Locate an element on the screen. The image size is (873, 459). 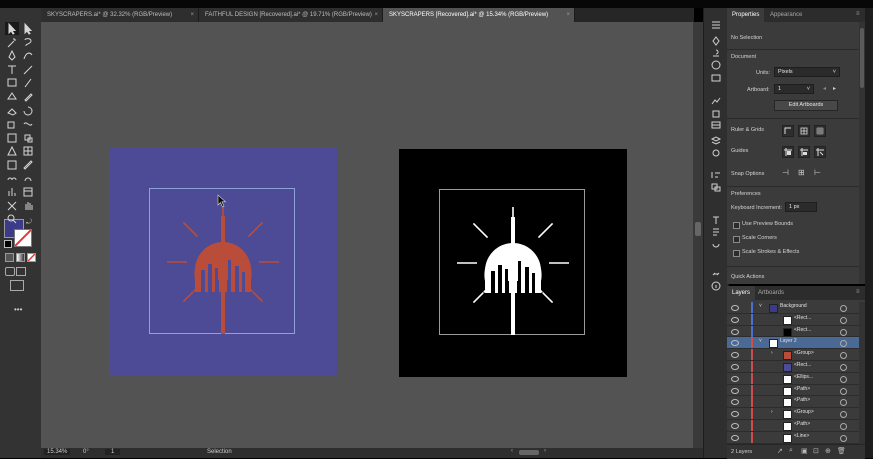
info-icon is located at coordinates (716, 286).